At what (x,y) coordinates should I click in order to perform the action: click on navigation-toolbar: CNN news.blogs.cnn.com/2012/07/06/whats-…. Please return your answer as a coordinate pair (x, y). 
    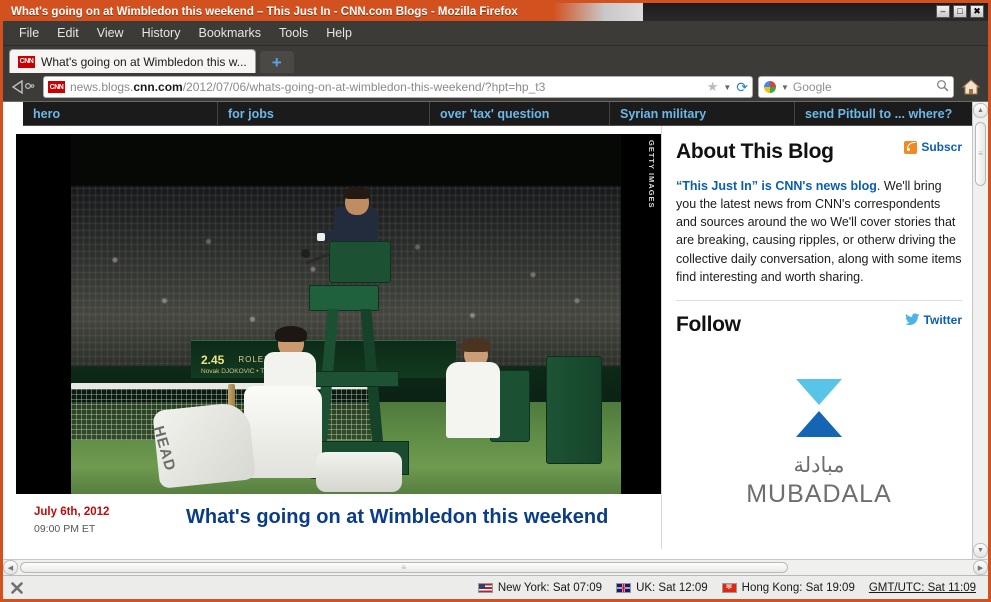
    Looking at the image, I should click on (495, 87).